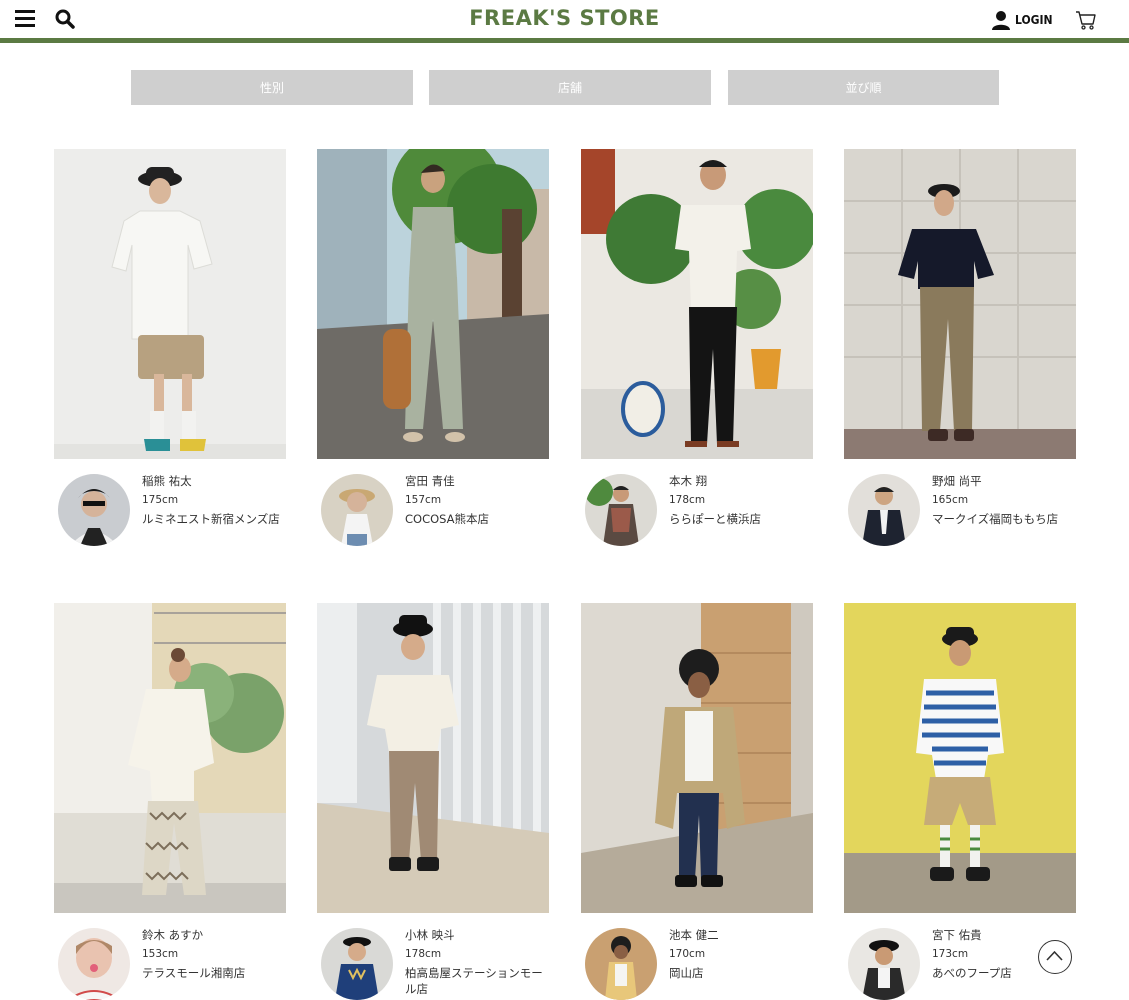  I want to click on staff-name: 宮田 青佳, so click(430, 481).